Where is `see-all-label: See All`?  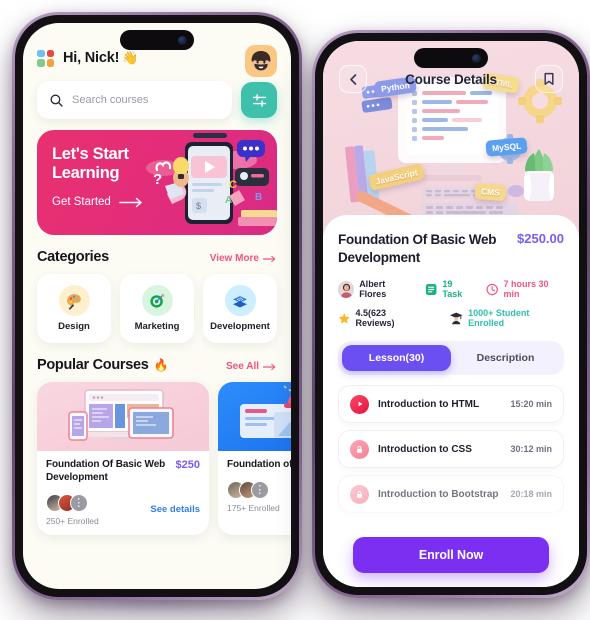 see-all-label: See All is located at coordinates (242, 366).